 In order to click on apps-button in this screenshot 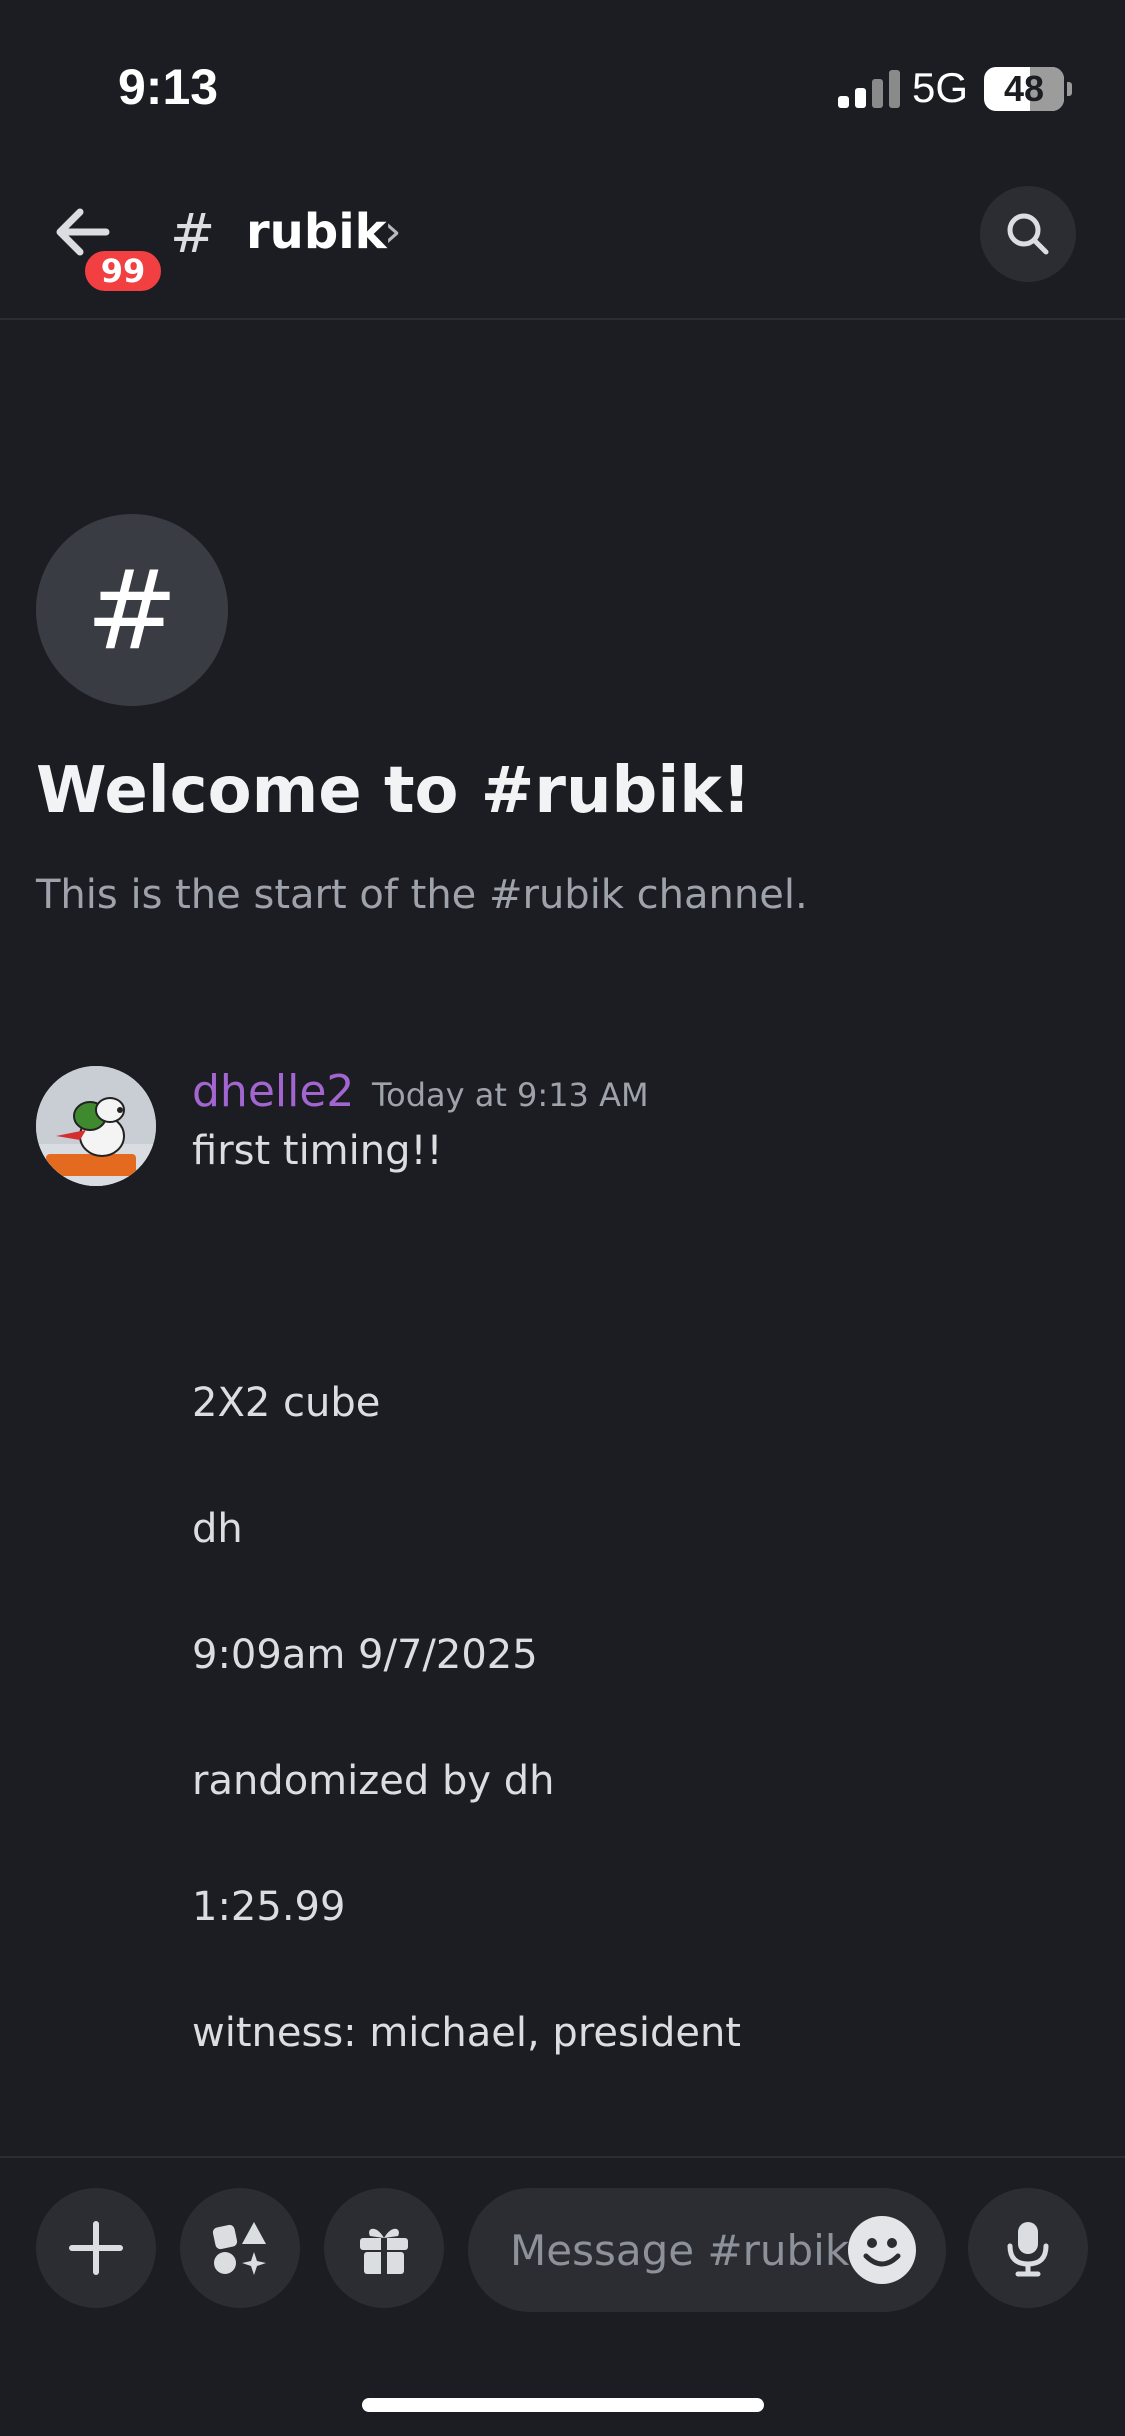, I will do `click(240, 2248)`.